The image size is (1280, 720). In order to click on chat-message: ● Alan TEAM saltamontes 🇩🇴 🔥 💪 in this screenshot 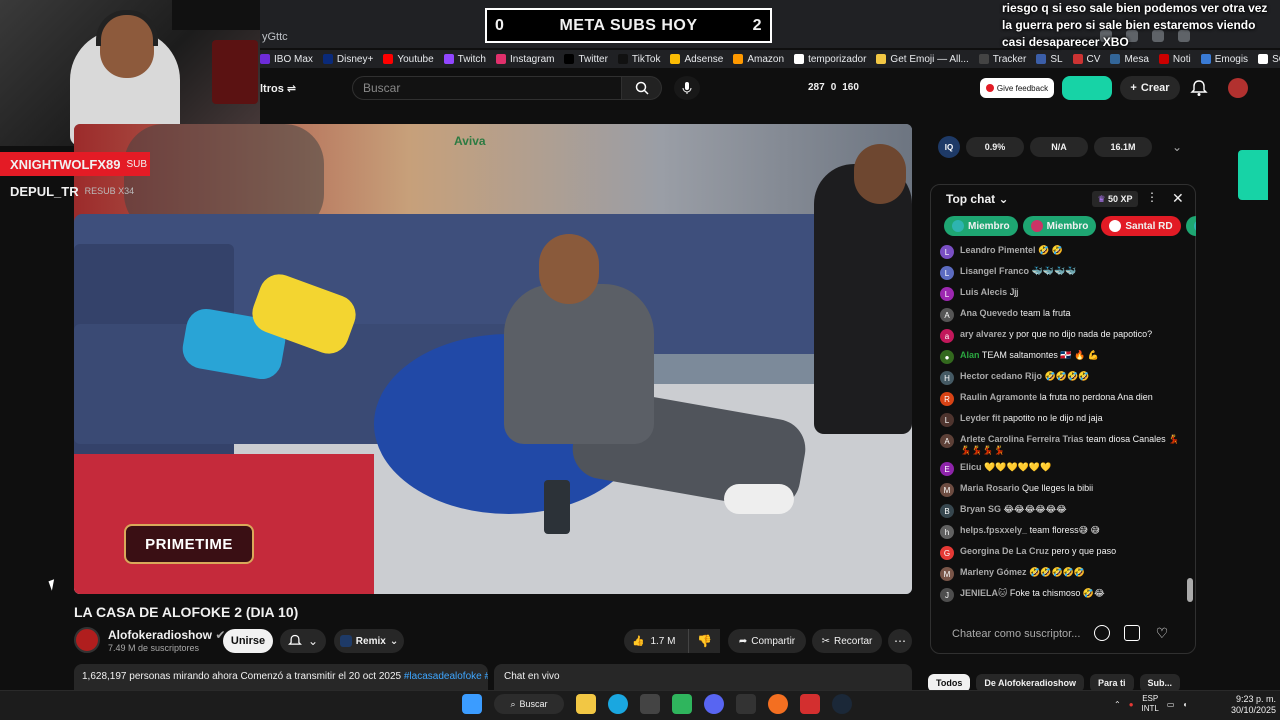, I will do `click(1062, 357)`.